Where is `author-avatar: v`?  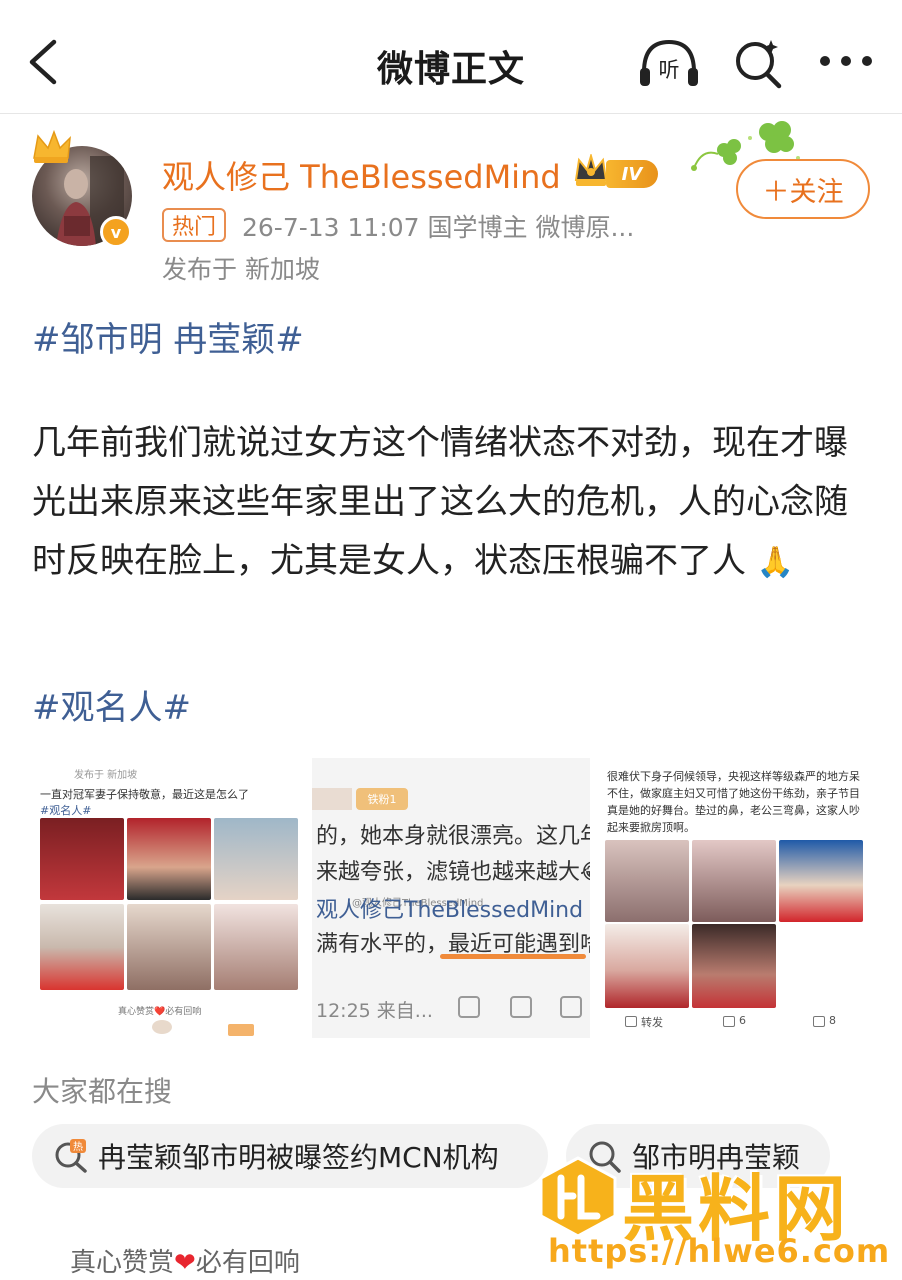
author-avatar: v is located at coordinates (84, 188).